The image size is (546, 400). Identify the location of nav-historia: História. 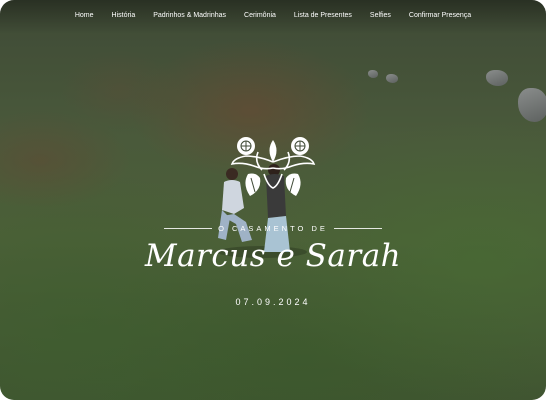
(124, 15).